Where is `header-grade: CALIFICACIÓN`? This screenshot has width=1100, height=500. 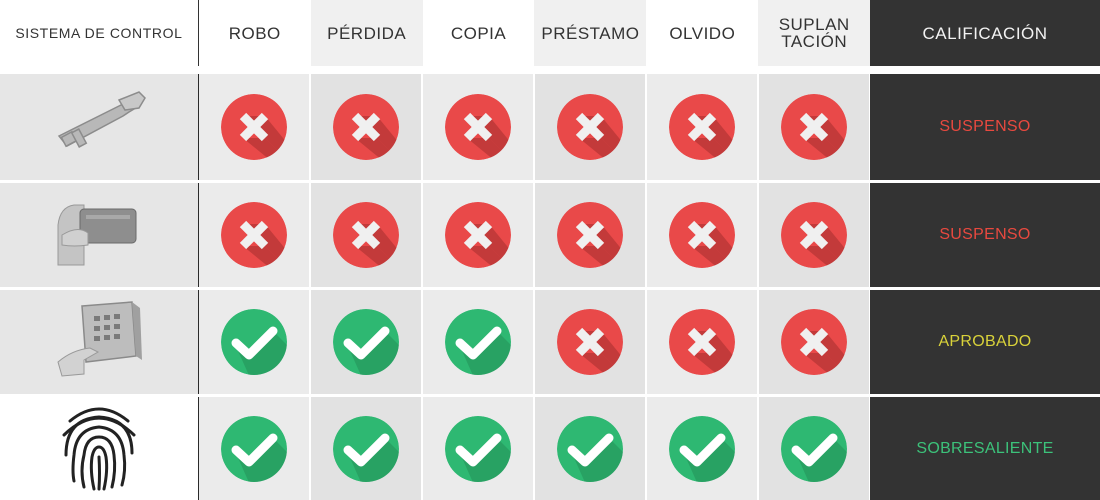 header-grade: CALIFICACIÓN is located at coordinates (985, 33).